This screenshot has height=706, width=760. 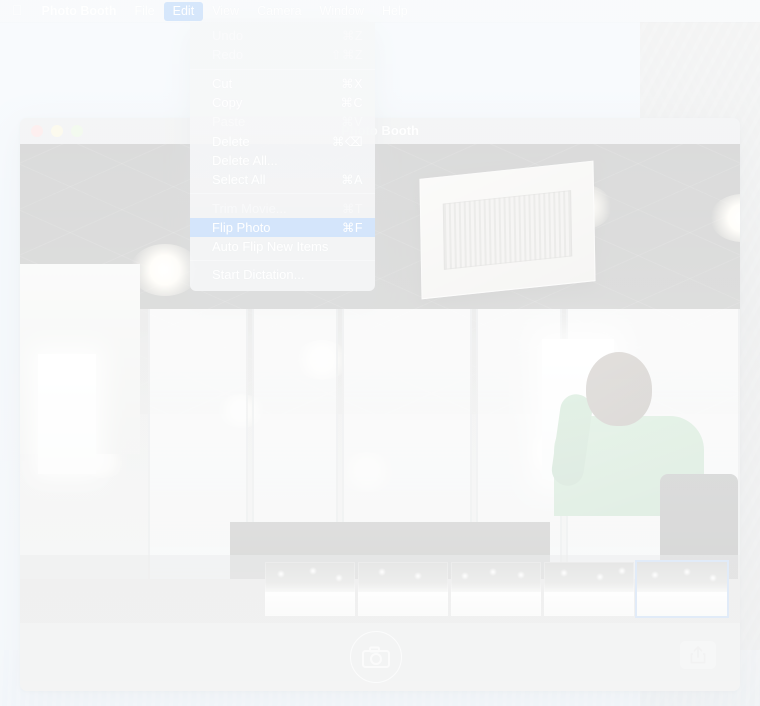 I want to click on menu-file: File, so click(x=144, y=11).